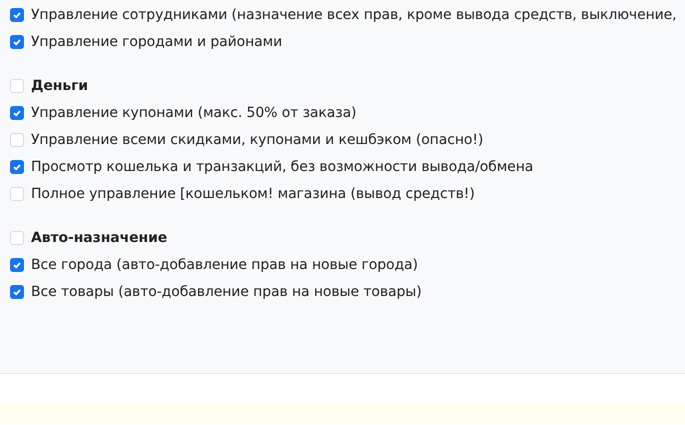 The height and width of the screenshot is (425, 685). I want to click on checkbox-label: Просмотр кошелька и транзакций, без возможности вывода/обмена, so click(282, 166).